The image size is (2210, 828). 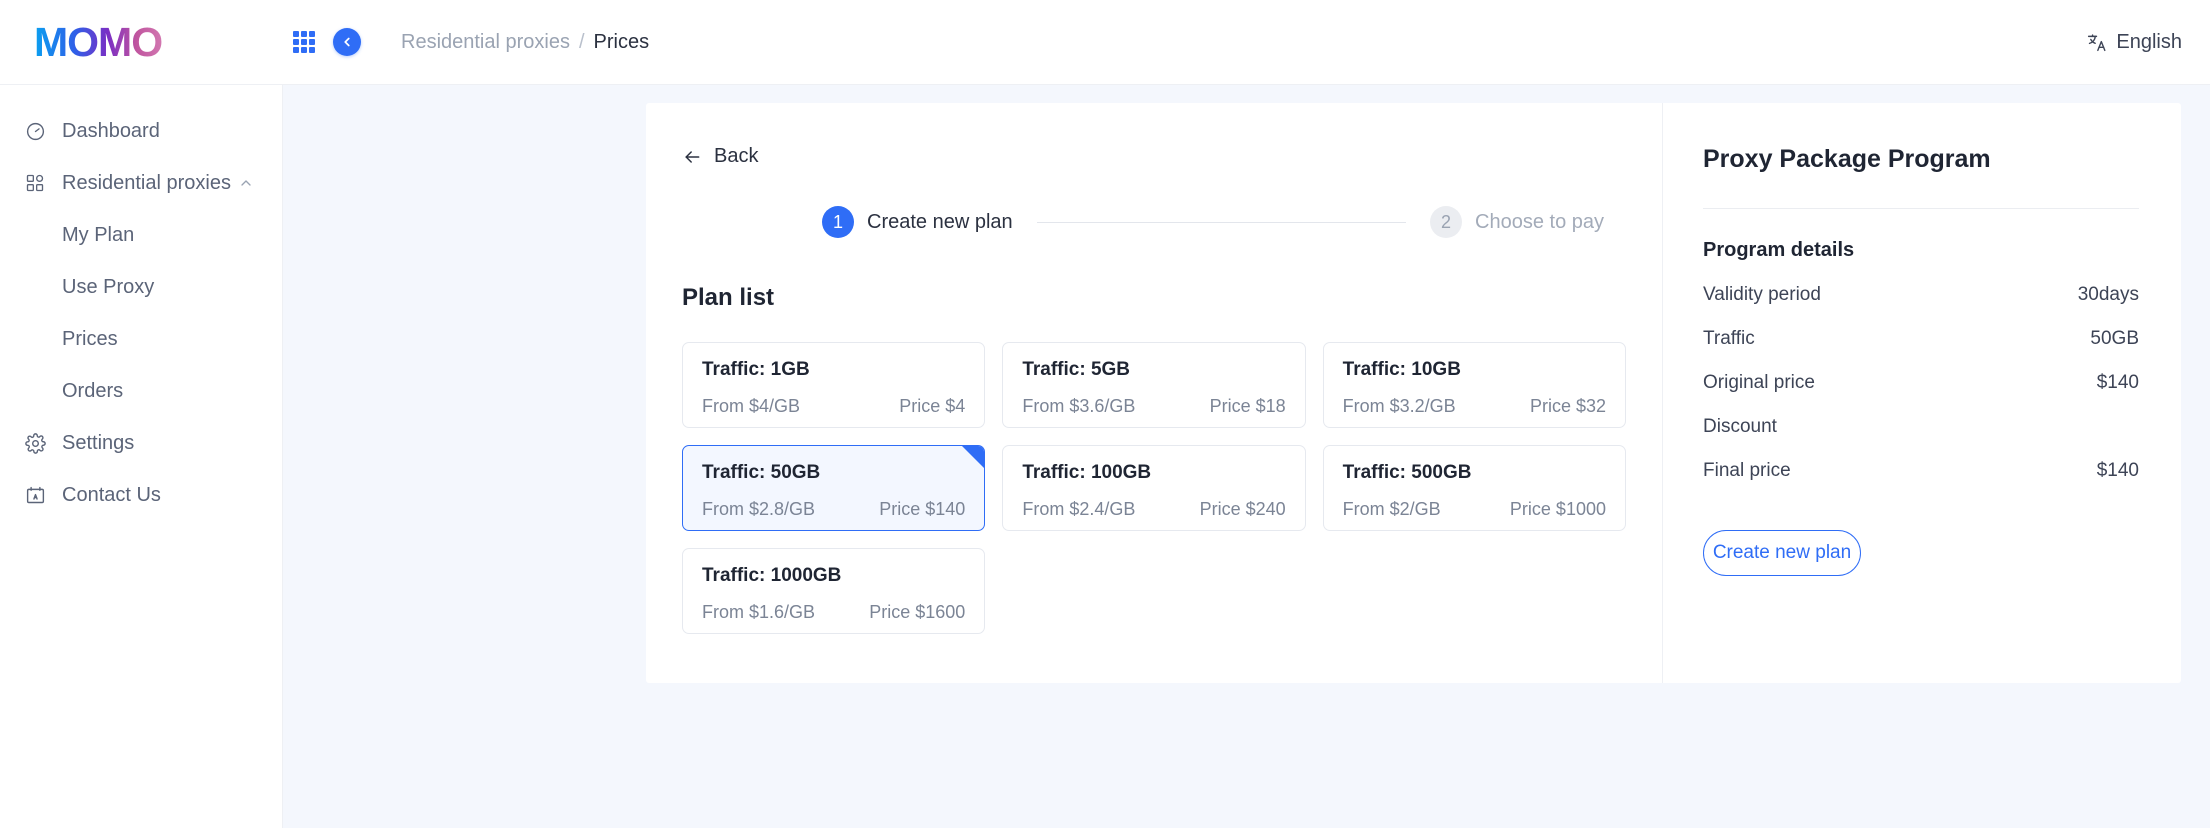 I want to click on sidebar-collapse-button, so click(x=347, y=42).